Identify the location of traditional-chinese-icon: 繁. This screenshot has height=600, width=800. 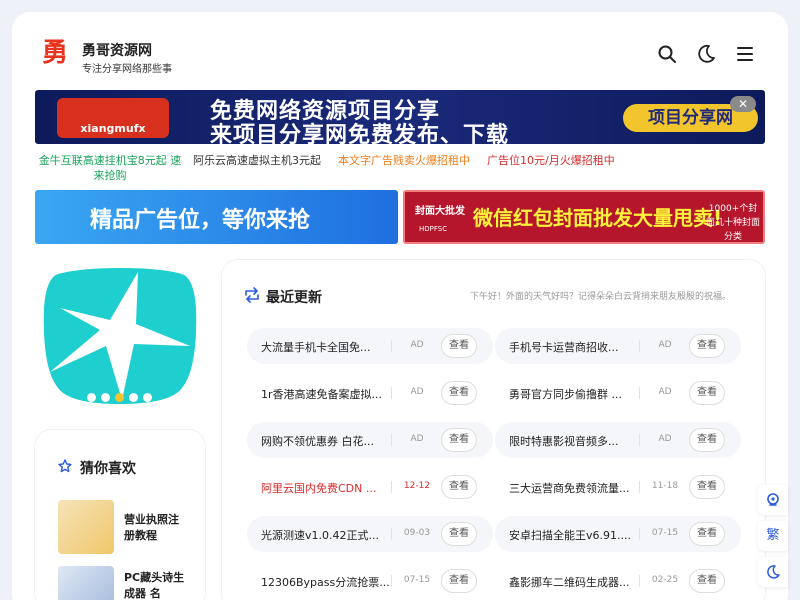
(773, 536).